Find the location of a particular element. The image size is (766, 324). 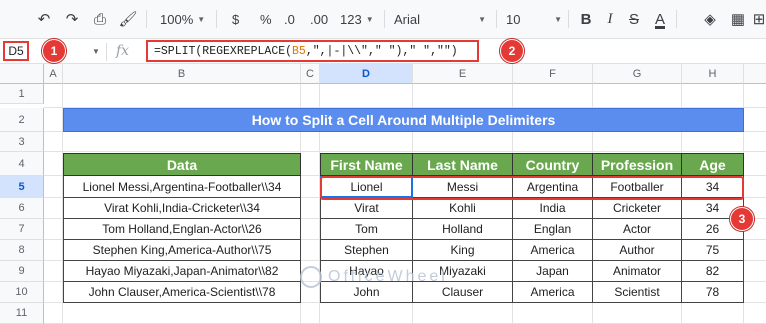

row-header-6: 6 is located at coordinates (22, 208).